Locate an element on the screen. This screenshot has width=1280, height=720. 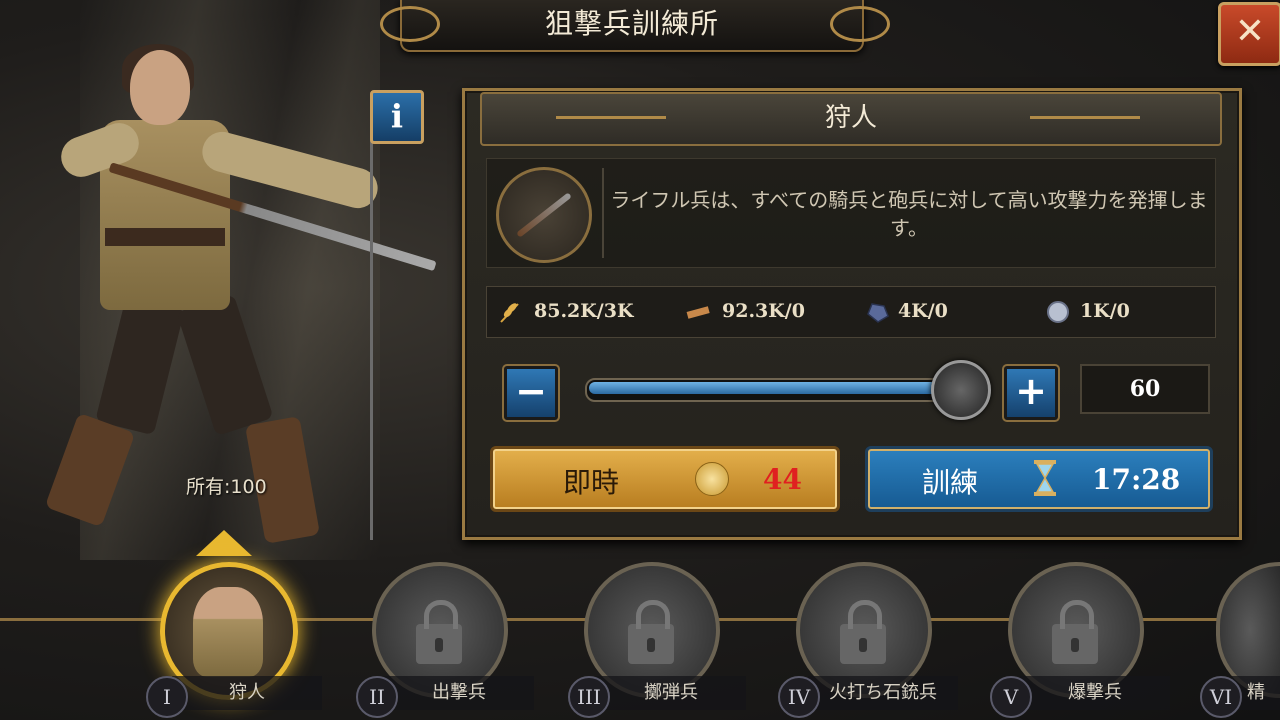
plus-icon: + is located at coordinates (1031, 391).